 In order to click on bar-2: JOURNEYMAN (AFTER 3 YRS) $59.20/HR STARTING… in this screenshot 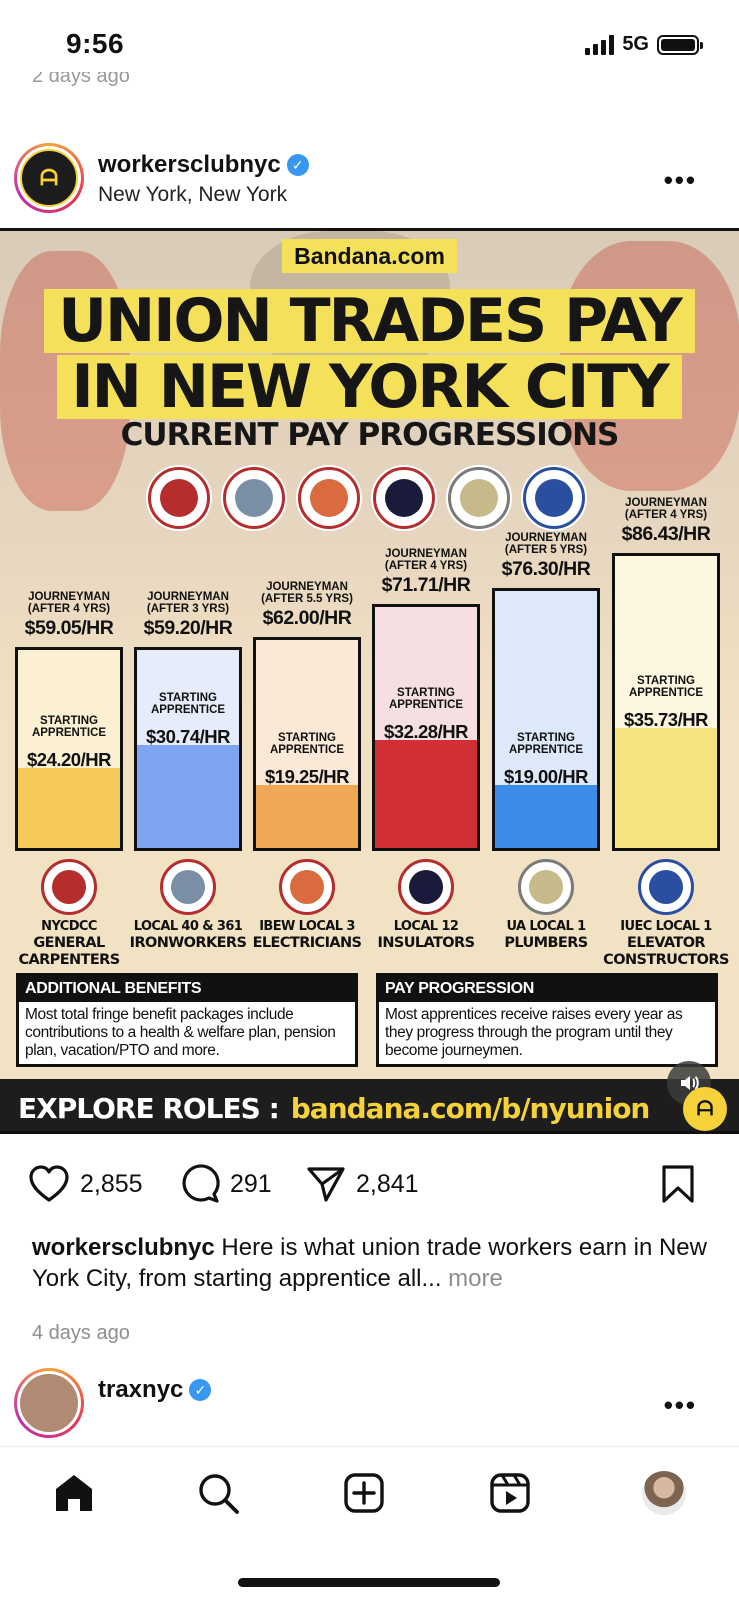, I will do `click(188, 676)`.